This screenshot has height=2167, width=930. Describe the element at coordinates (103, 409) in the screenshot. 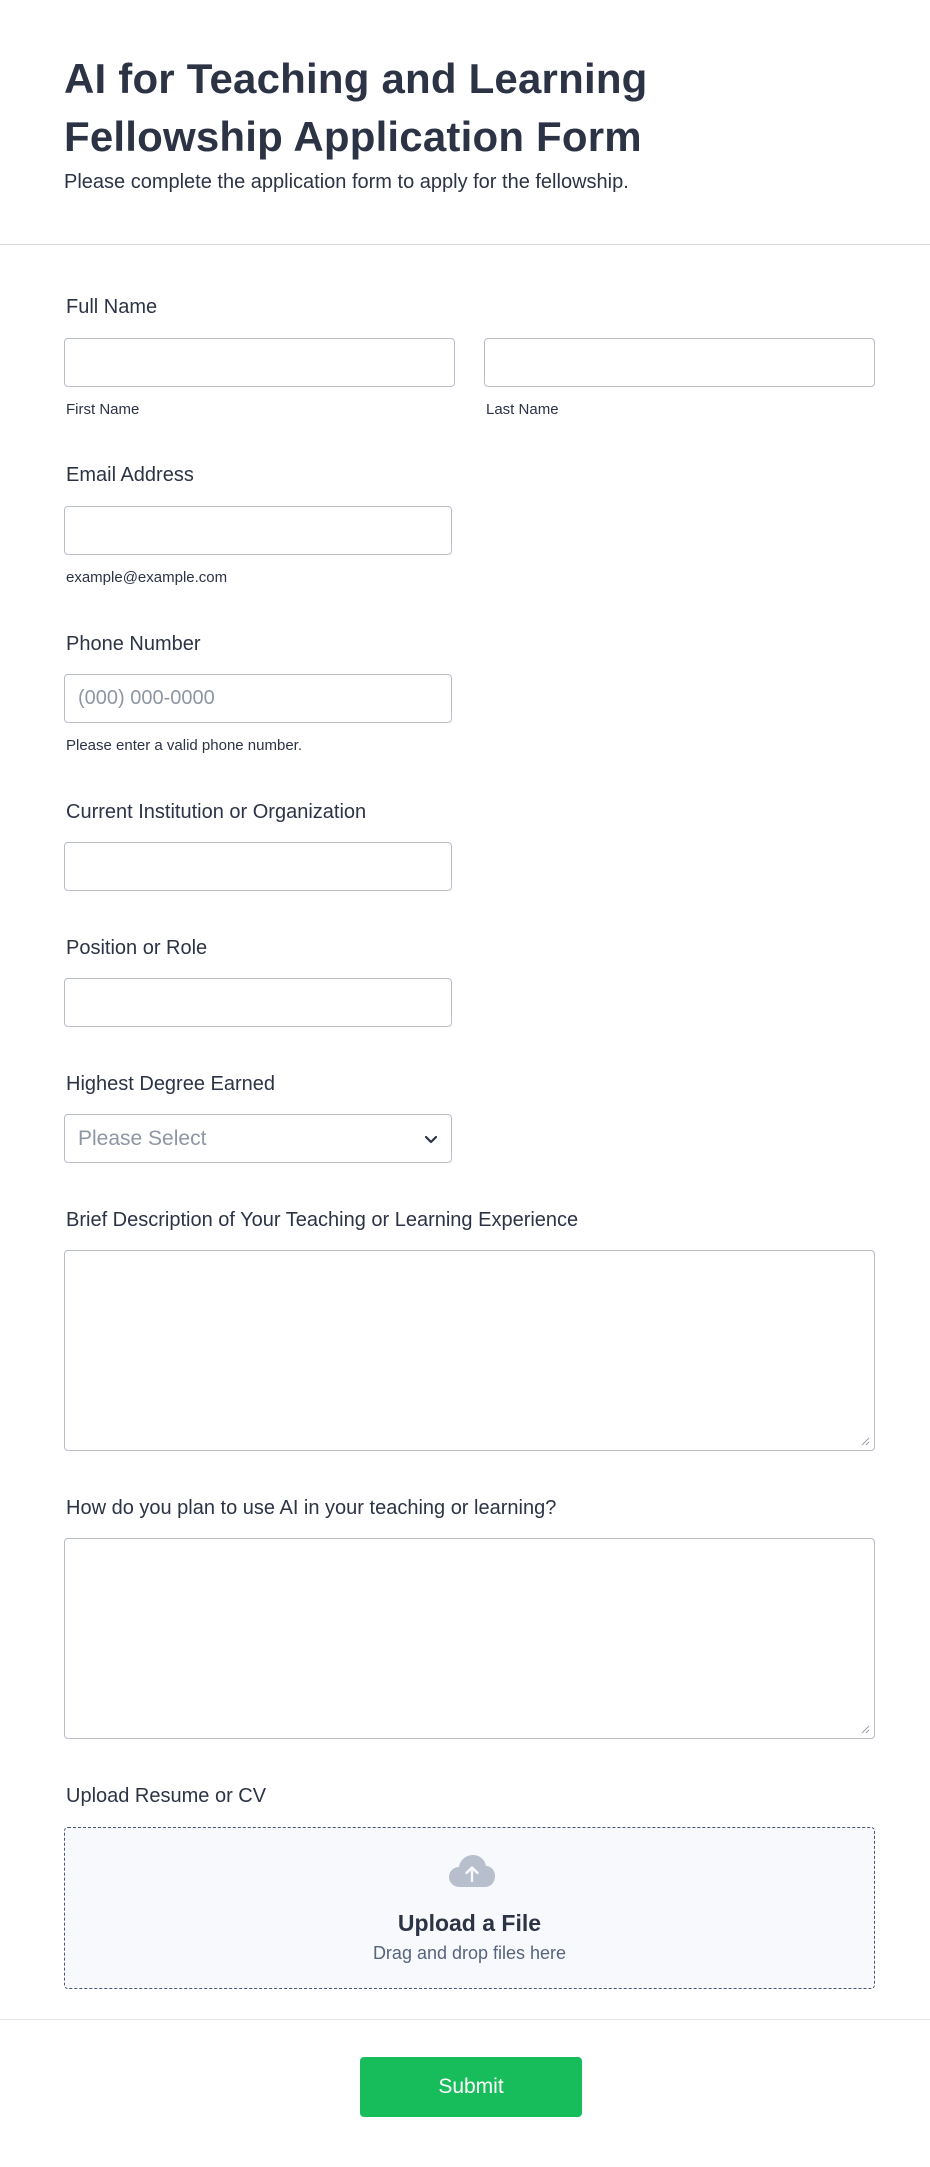

I see `first-name-sublabel: First Name` at that location.